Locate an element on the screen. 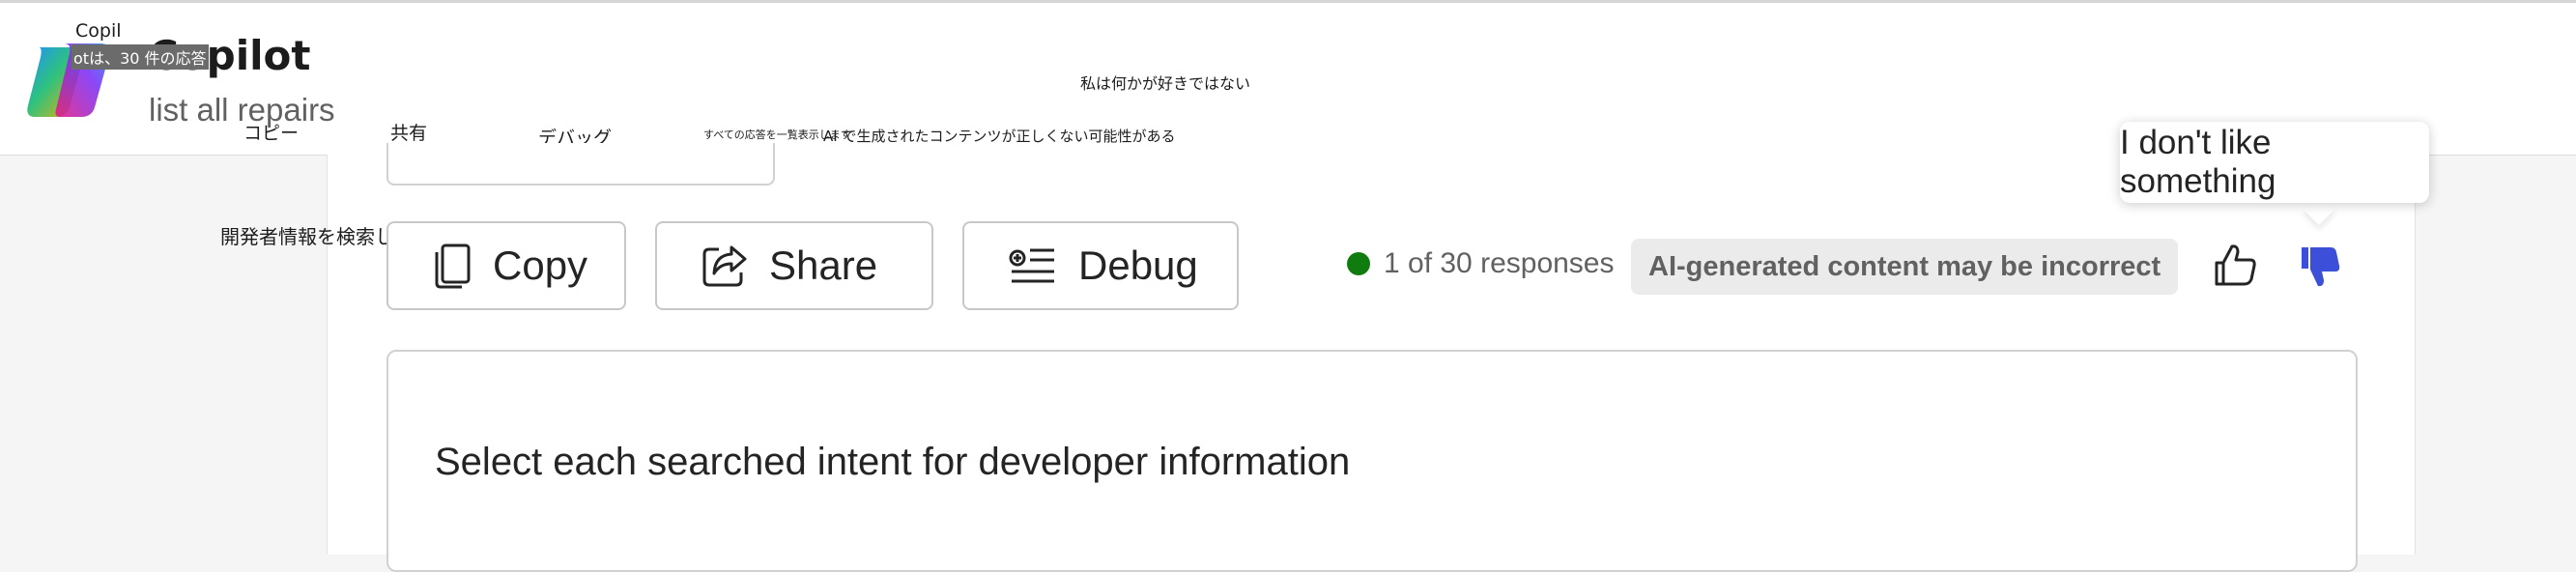  ai-disclaimer-ja: AI で生成されたコンテンツが正しくない可能性がある is located at coordinates (1000, 136).